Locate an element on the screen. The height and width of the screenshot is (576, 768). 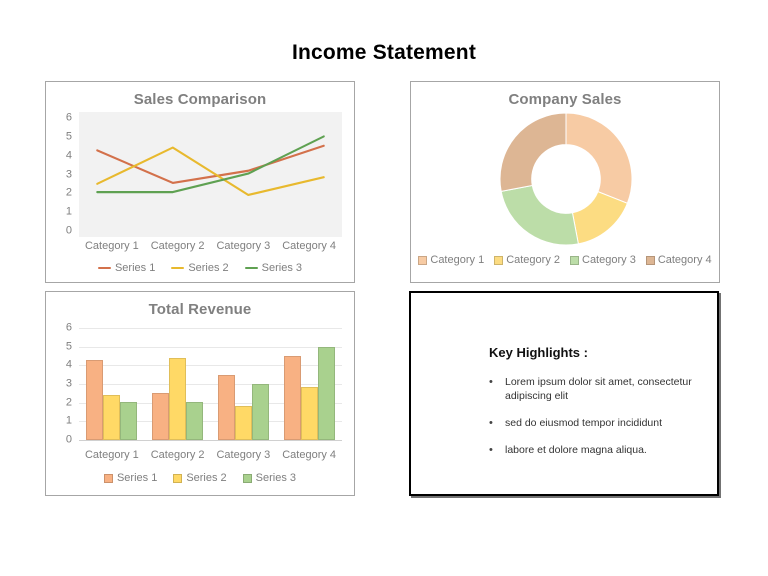
bar-chart-y-axis: 6 5 4 3 2 1 0 is located at coordinates (65, 384).